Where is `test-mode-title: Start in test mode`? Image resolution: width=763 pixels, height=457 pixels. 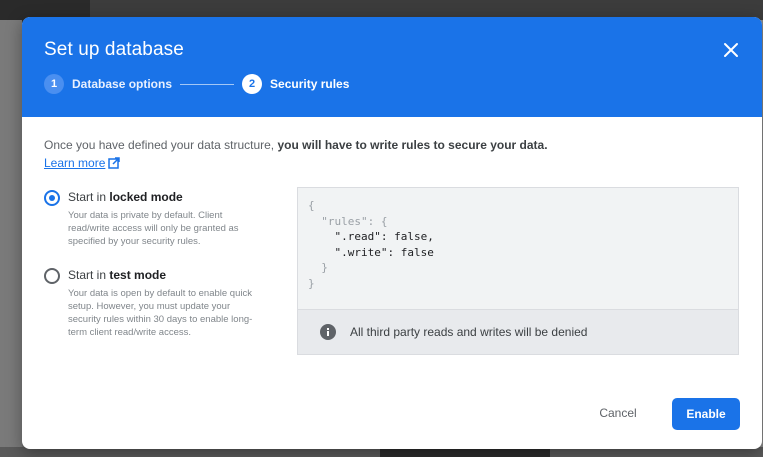 test-mode-title: Start in test mode is located at coordinates (117, 275).